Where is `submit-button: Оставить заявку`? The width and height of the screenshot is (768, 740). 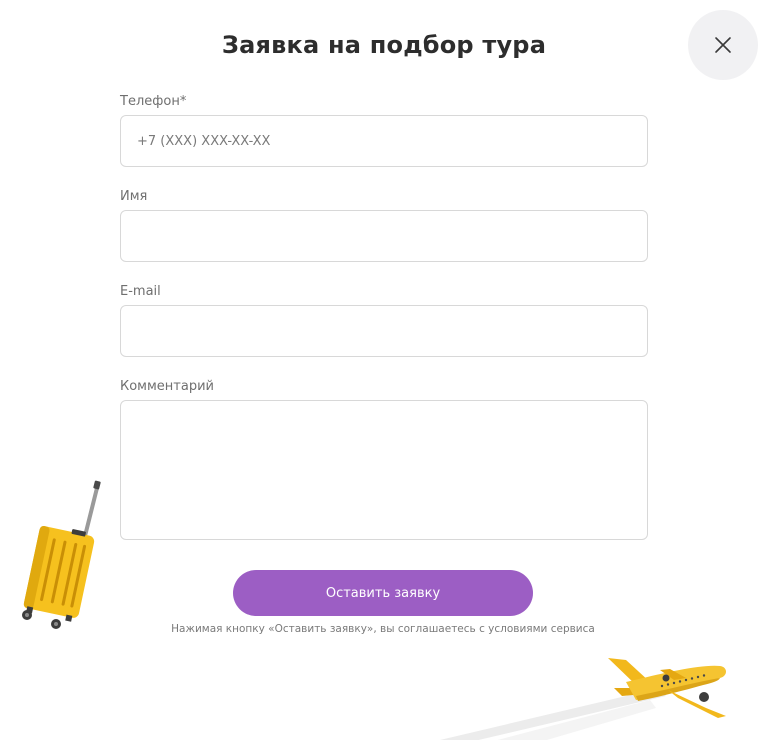 submit-button: Оставить заявку is located at coordinates (383, 593).